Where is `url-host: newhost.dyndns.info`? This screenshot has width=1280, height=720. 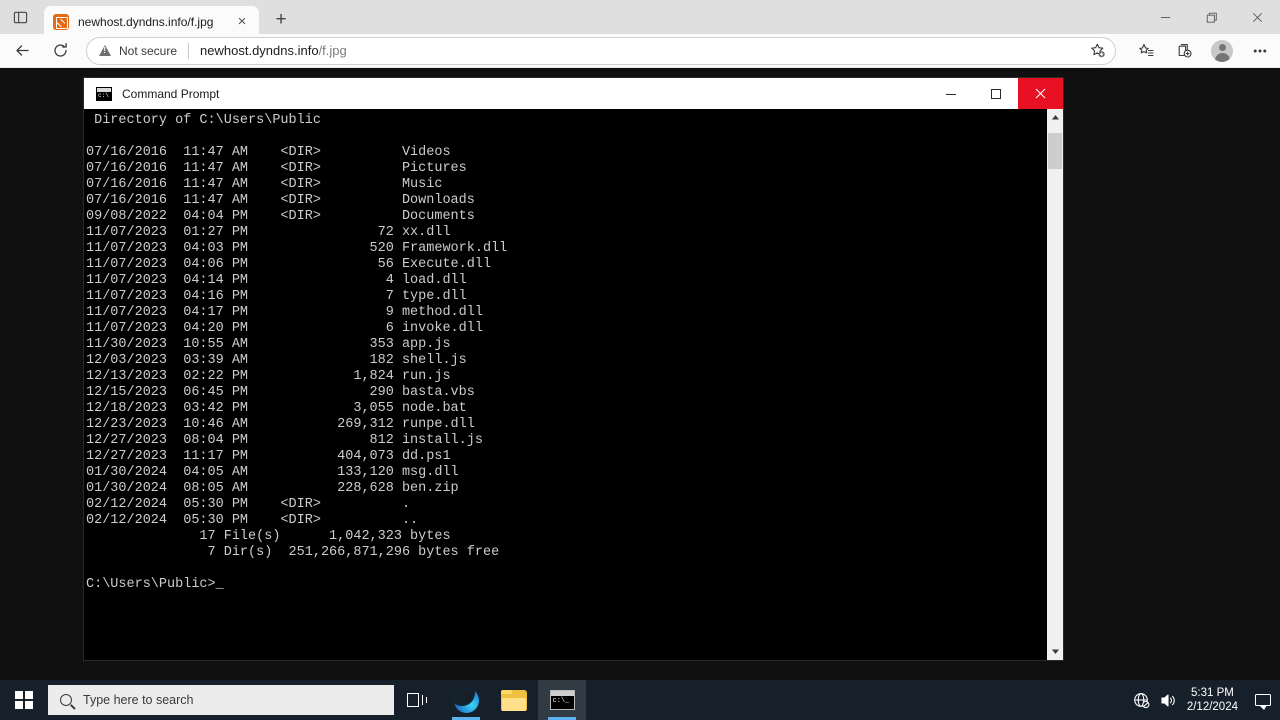
url-host: newhost.dyndns.info is located at coordinates (259, 50).